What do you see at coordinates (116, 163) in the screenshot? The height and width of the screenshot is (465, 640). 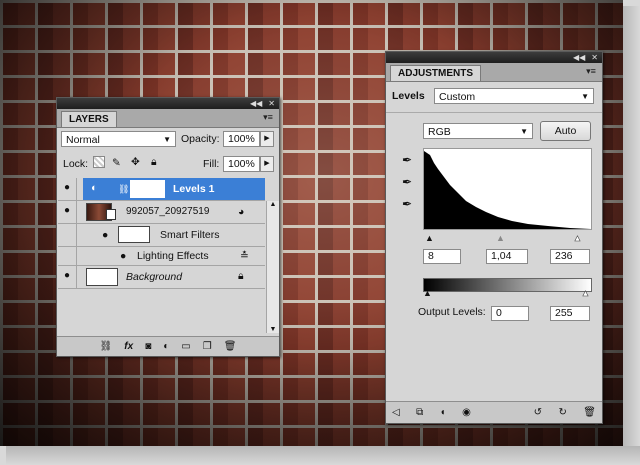 I see `brush-icon: ✎` at bounding box center [116, 163].